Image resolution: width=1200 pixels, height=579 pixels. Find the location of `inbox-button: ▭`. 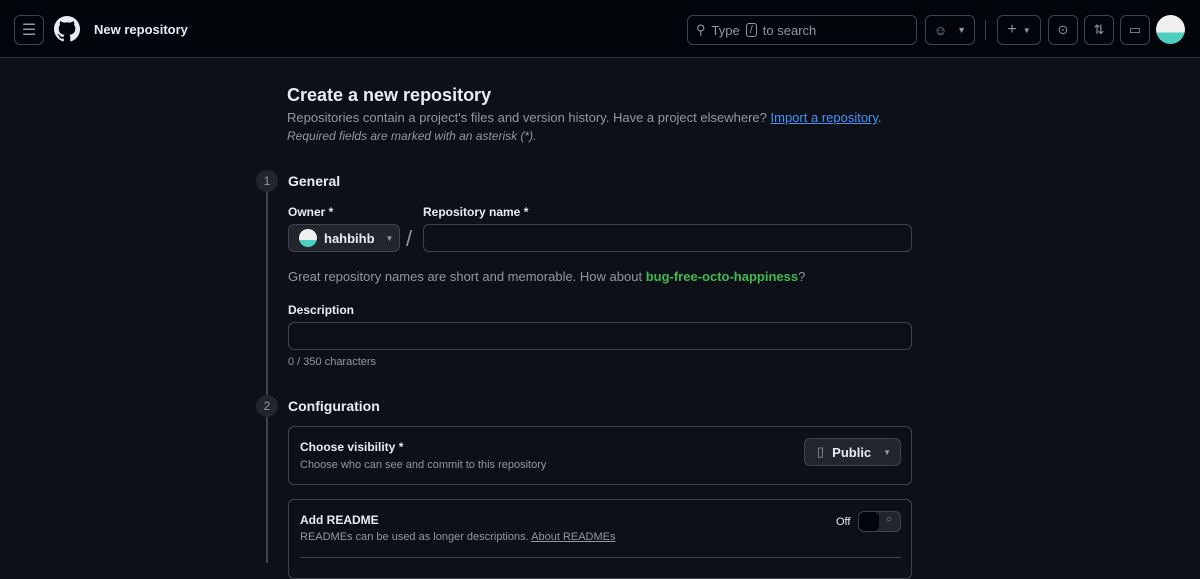

inbox-button: ▭ is located at coordinates (1135, 30).